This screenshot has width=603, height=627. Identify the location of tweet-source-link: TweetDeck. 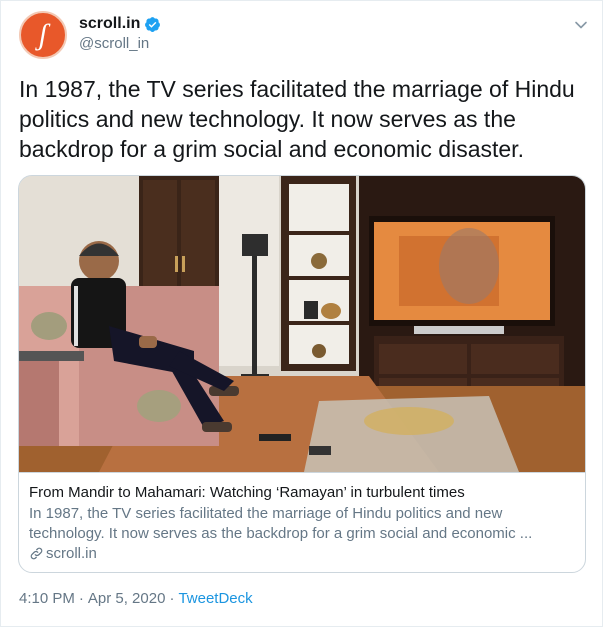
(215, 598).